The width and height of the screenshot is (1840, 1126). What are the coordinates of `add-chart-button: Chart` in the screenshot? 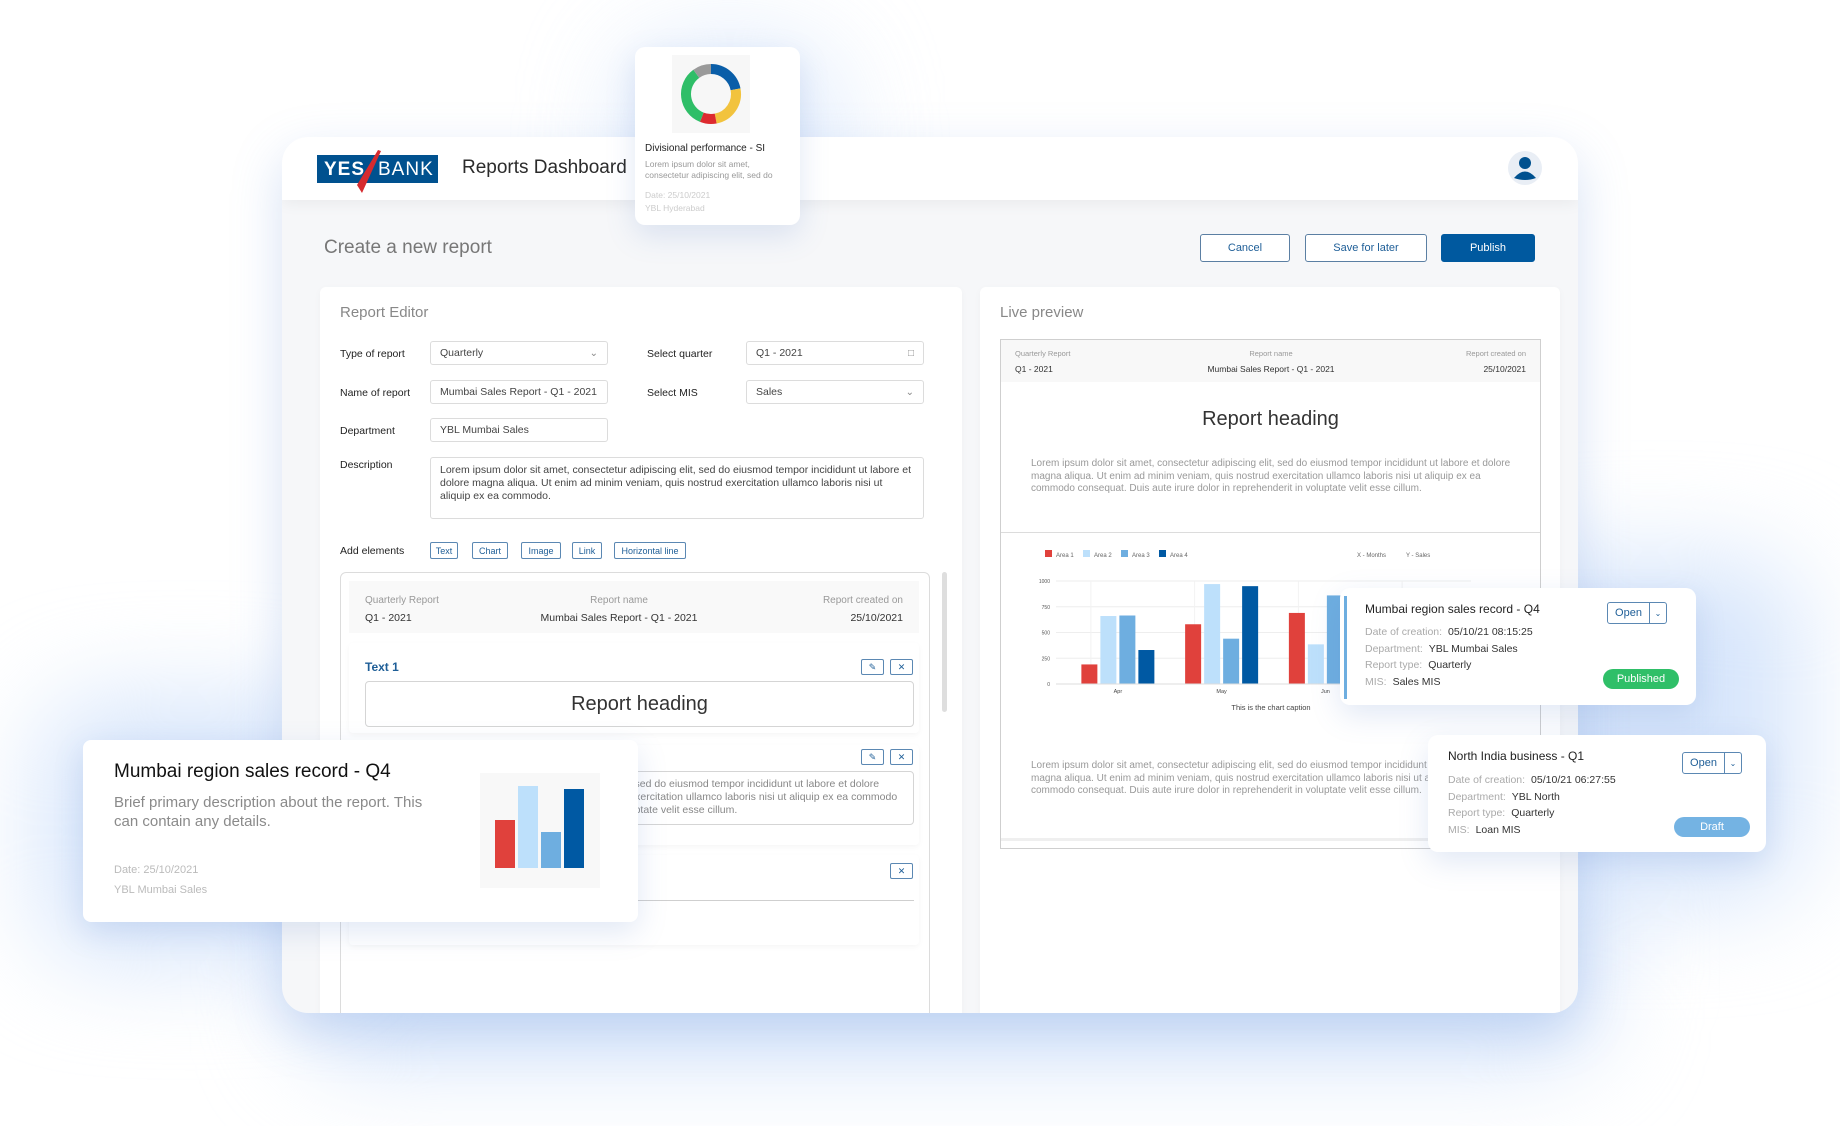 It's located at (490, 550).